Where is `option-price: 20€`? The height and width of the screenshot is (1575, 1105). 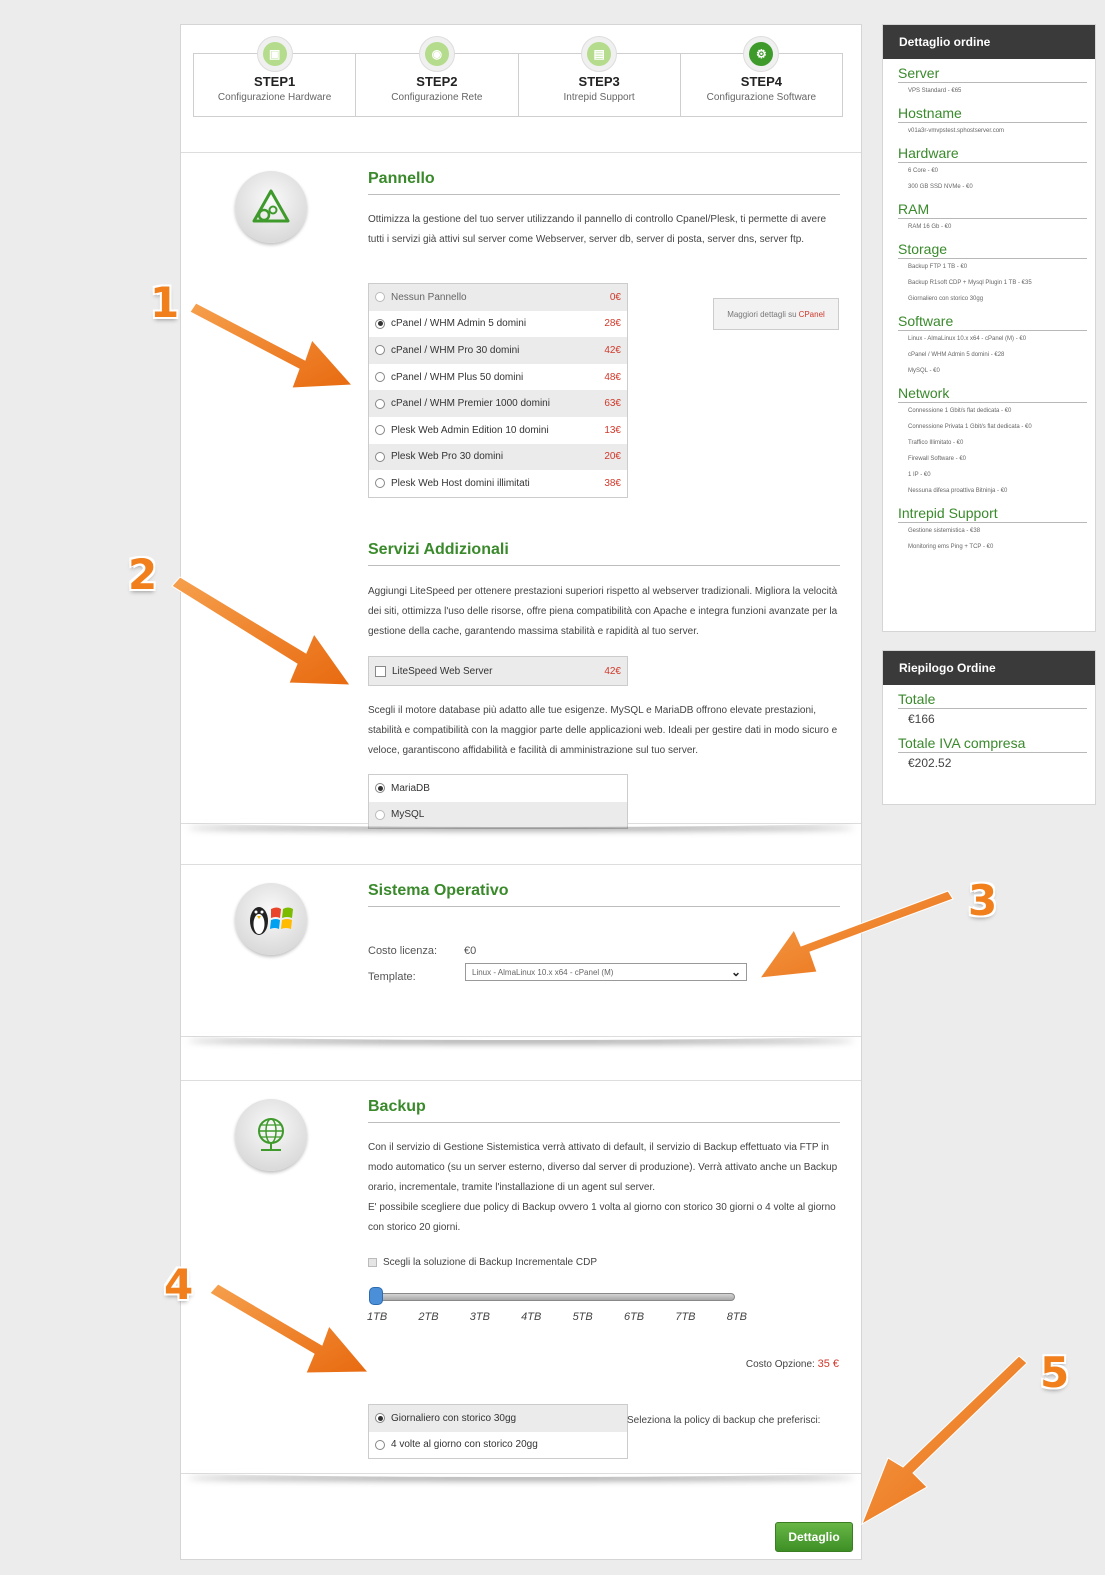
option-price: 20€ is located at coordinates (612, 457).